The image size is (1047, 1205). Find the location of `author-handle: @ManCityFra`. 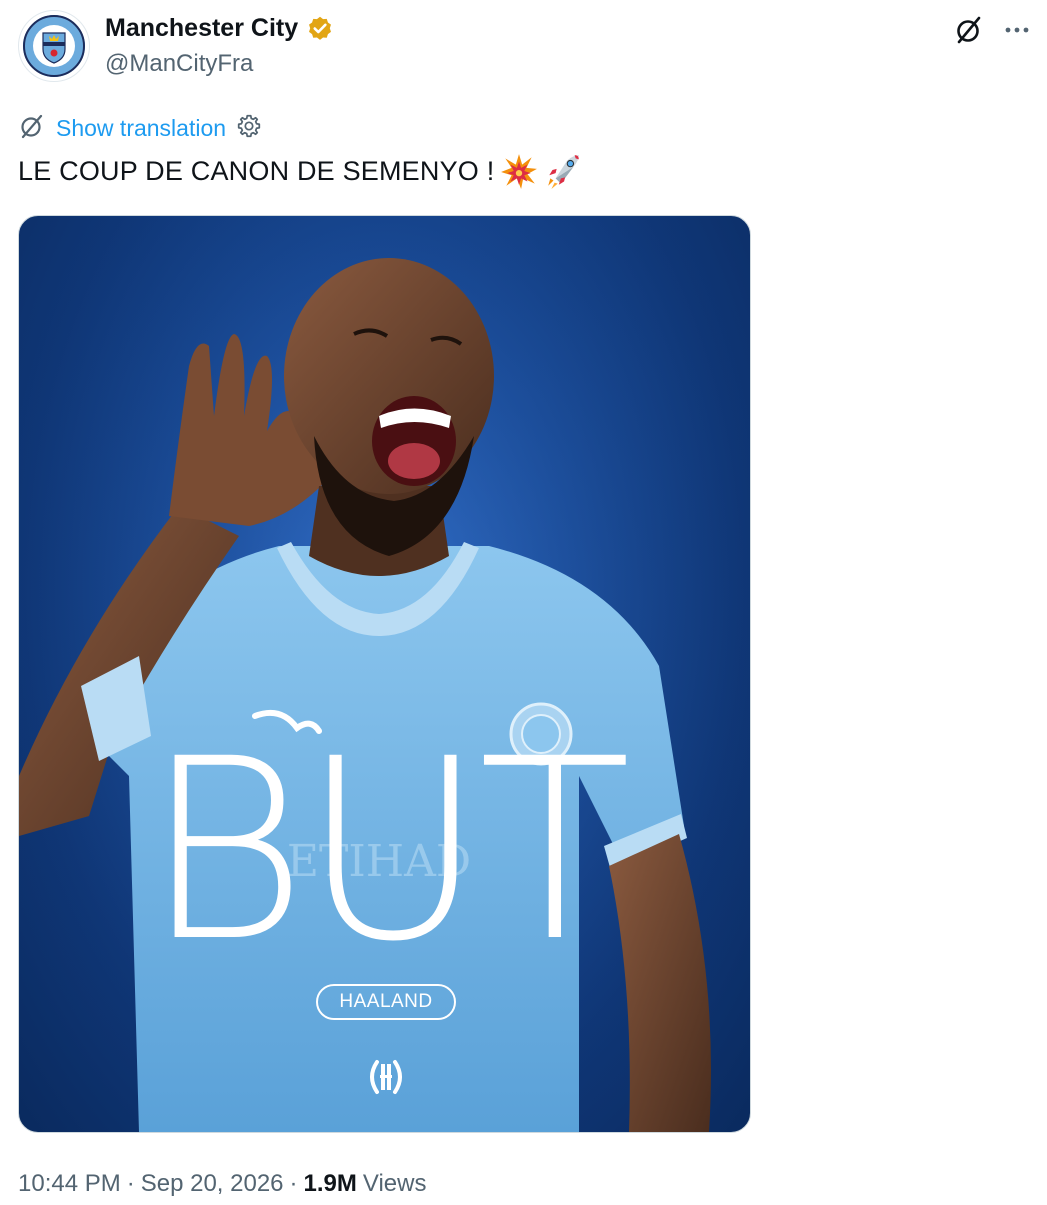

author-handle: @ManCityFra is located at coordinates (179, 64).